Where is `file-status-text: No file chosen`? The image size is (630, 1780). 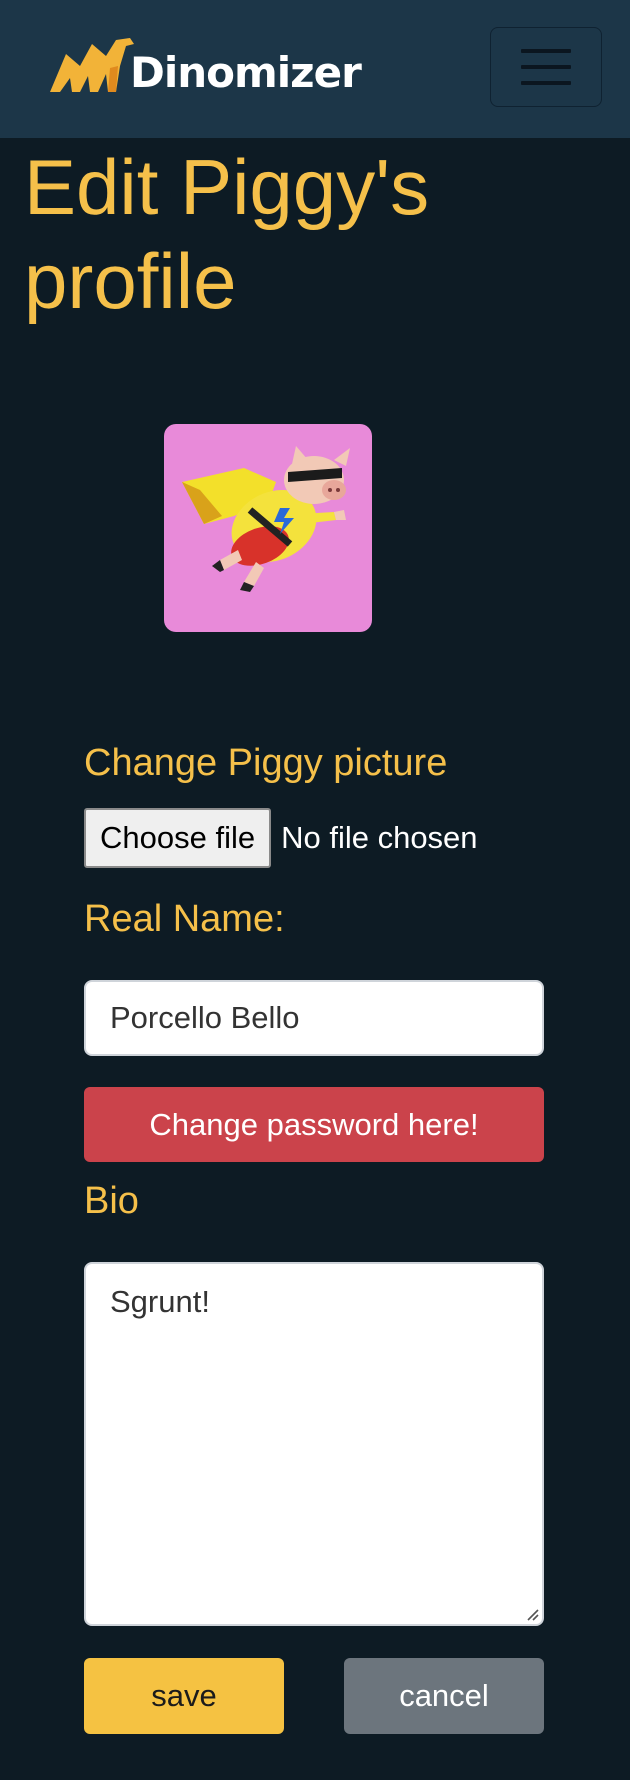
file-status-text: No file chosen is located at coordinates (379, 837).